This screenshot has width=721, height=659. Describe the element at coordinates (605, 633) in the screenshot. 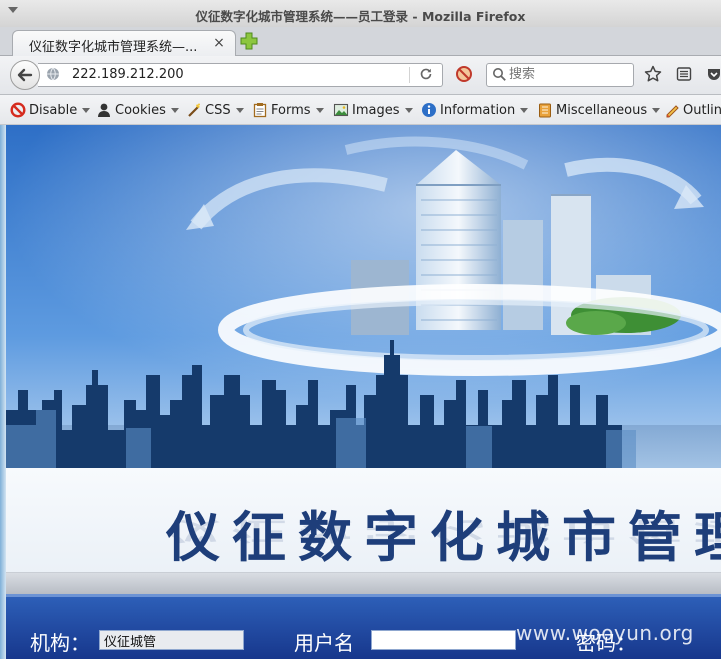

I see `wooyun-watermark: www.wooyun.org` at that location.